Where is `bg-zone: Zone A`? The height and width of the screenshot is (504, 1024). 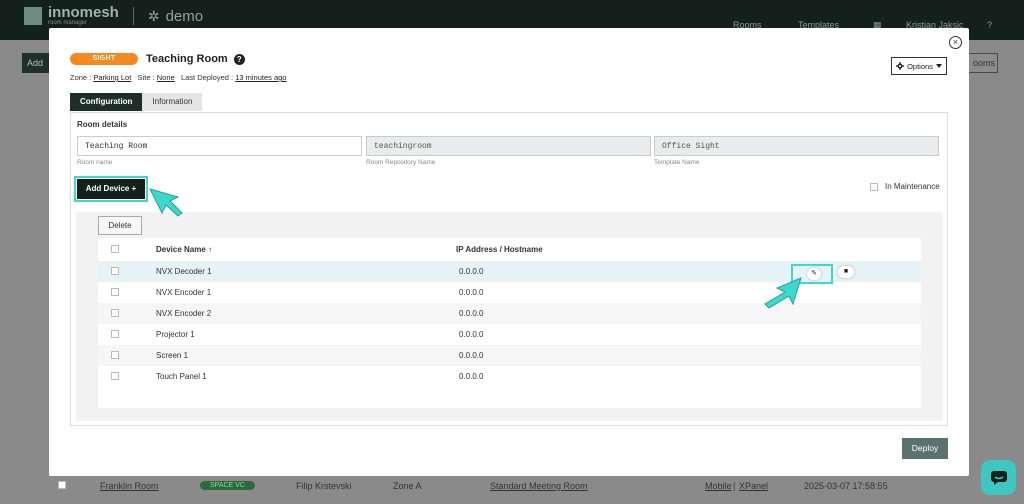
bg-zone: Zone A is located at coordinates (407, 486).